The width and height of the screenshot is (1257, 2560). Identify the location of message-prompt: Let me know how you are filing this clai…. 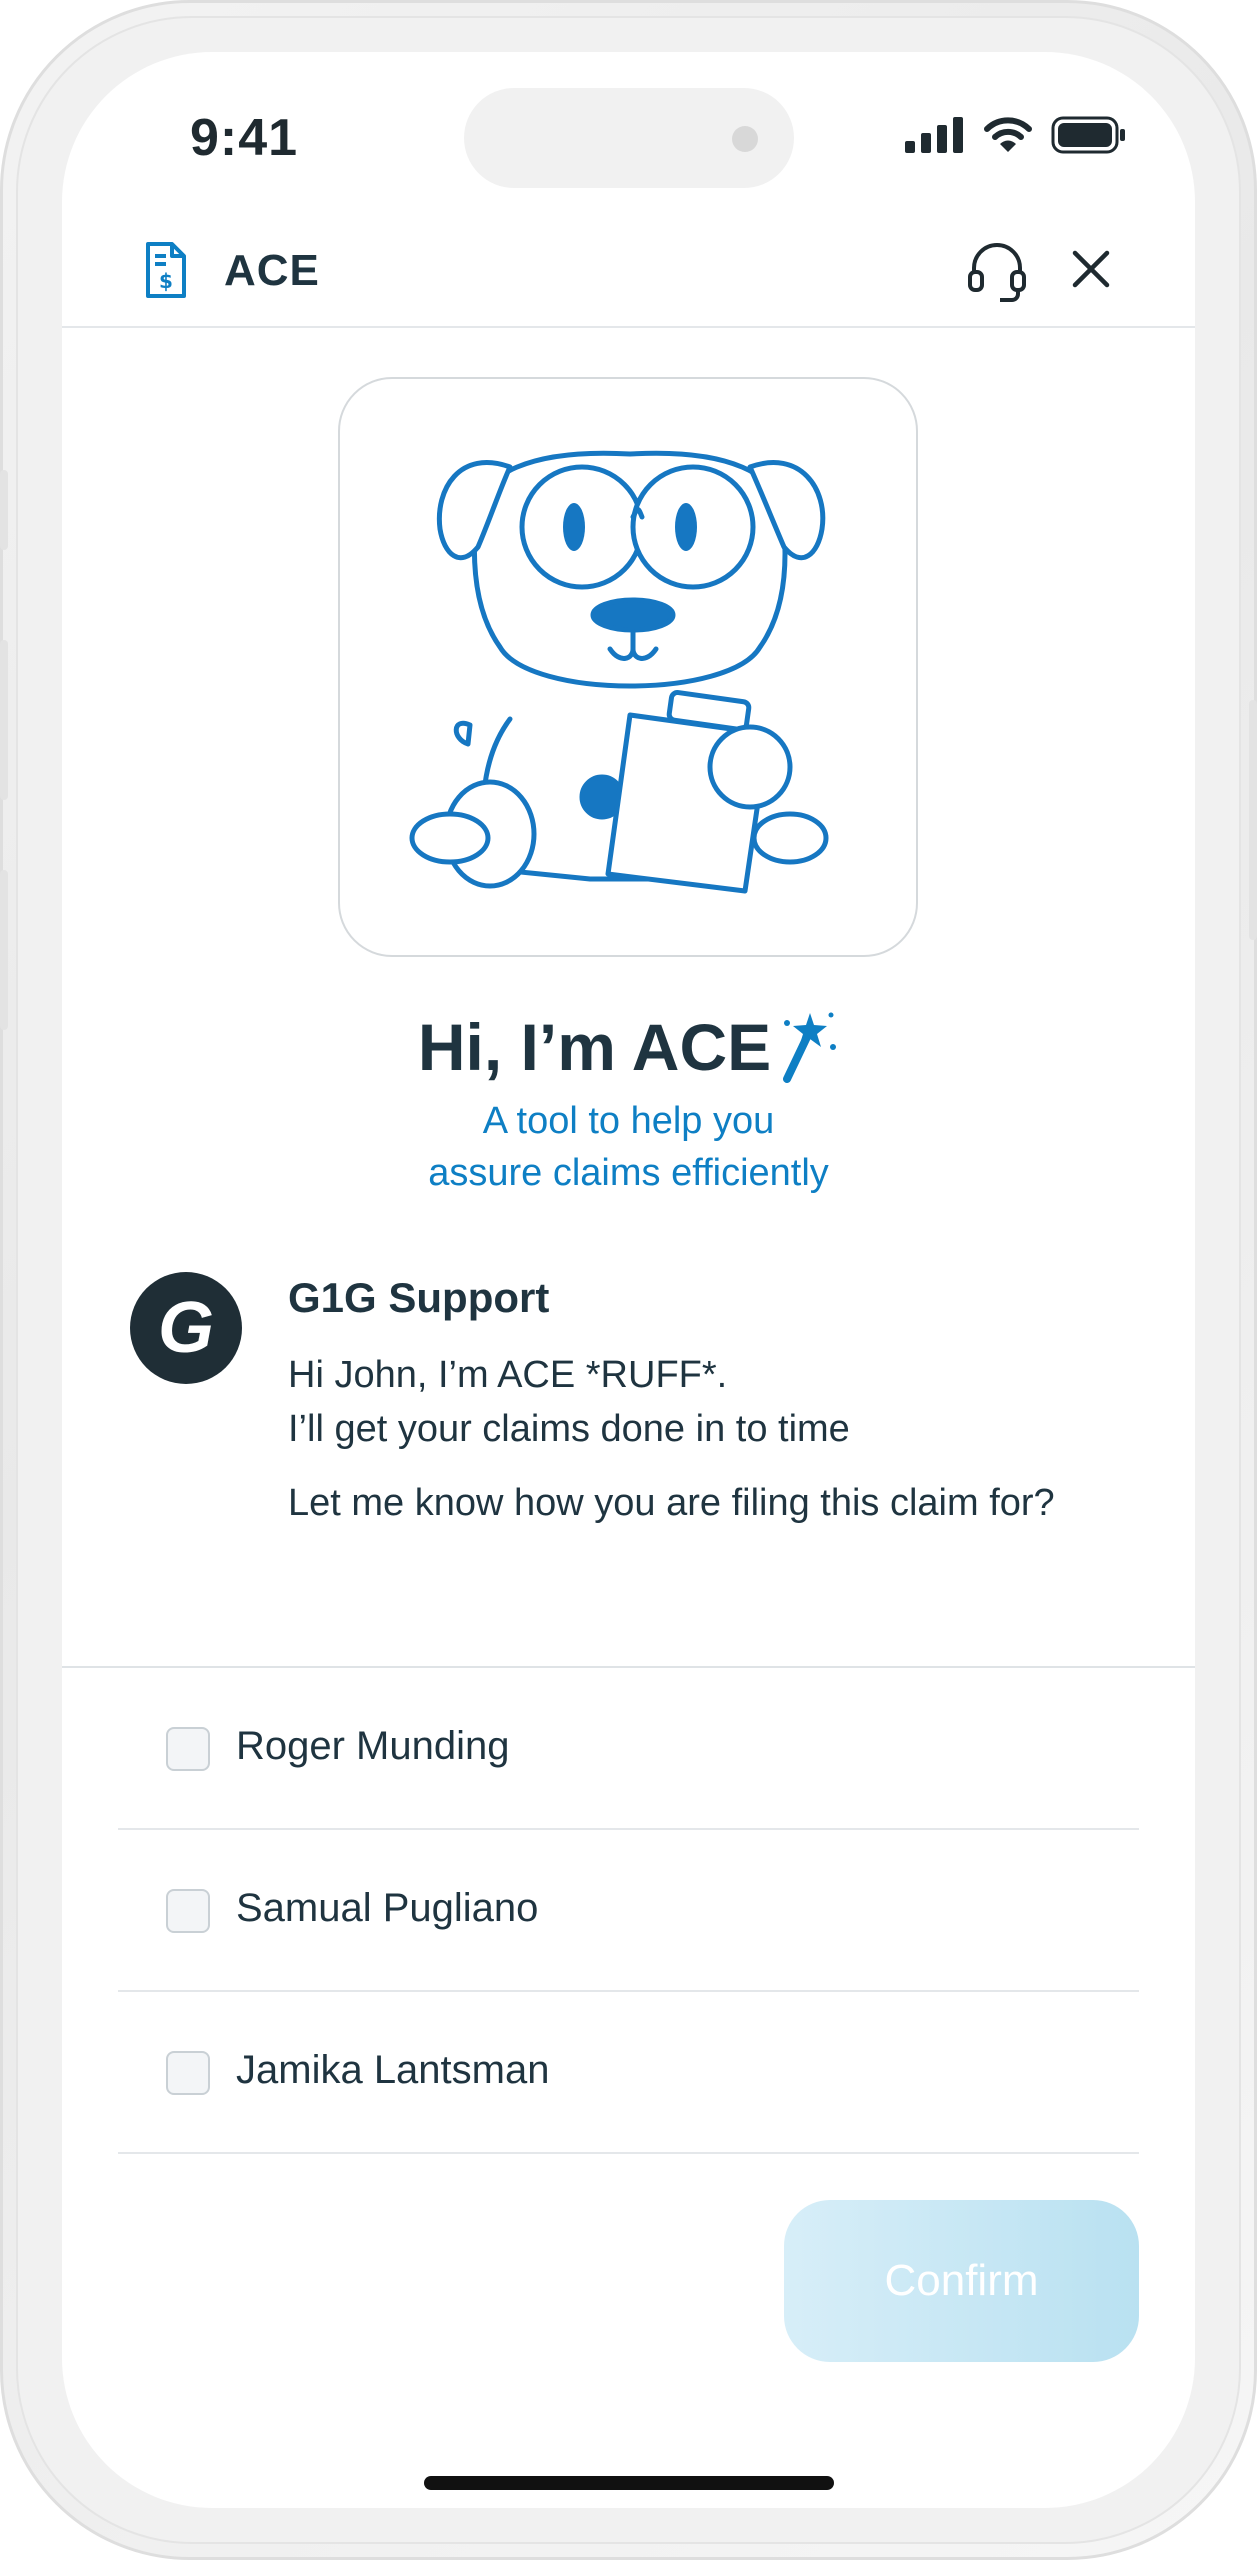
(671, 1503).